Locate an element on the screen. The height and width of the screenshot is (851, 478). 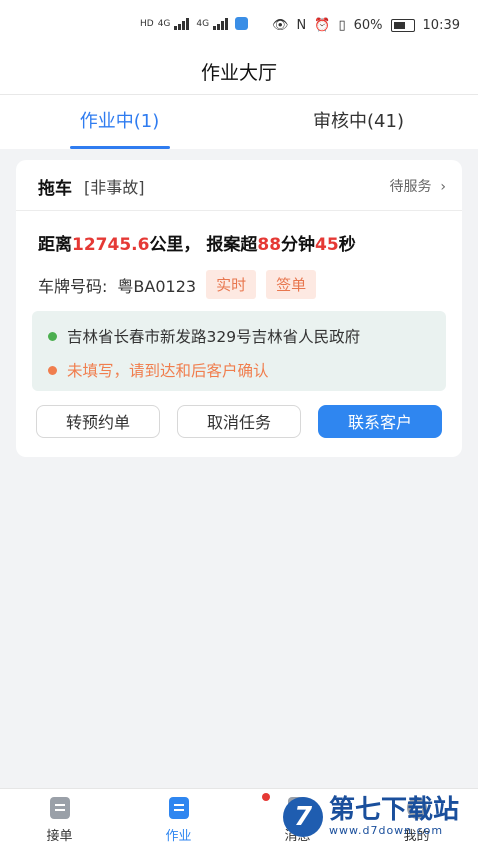
unread-dot is located at coordinates (265, 797).